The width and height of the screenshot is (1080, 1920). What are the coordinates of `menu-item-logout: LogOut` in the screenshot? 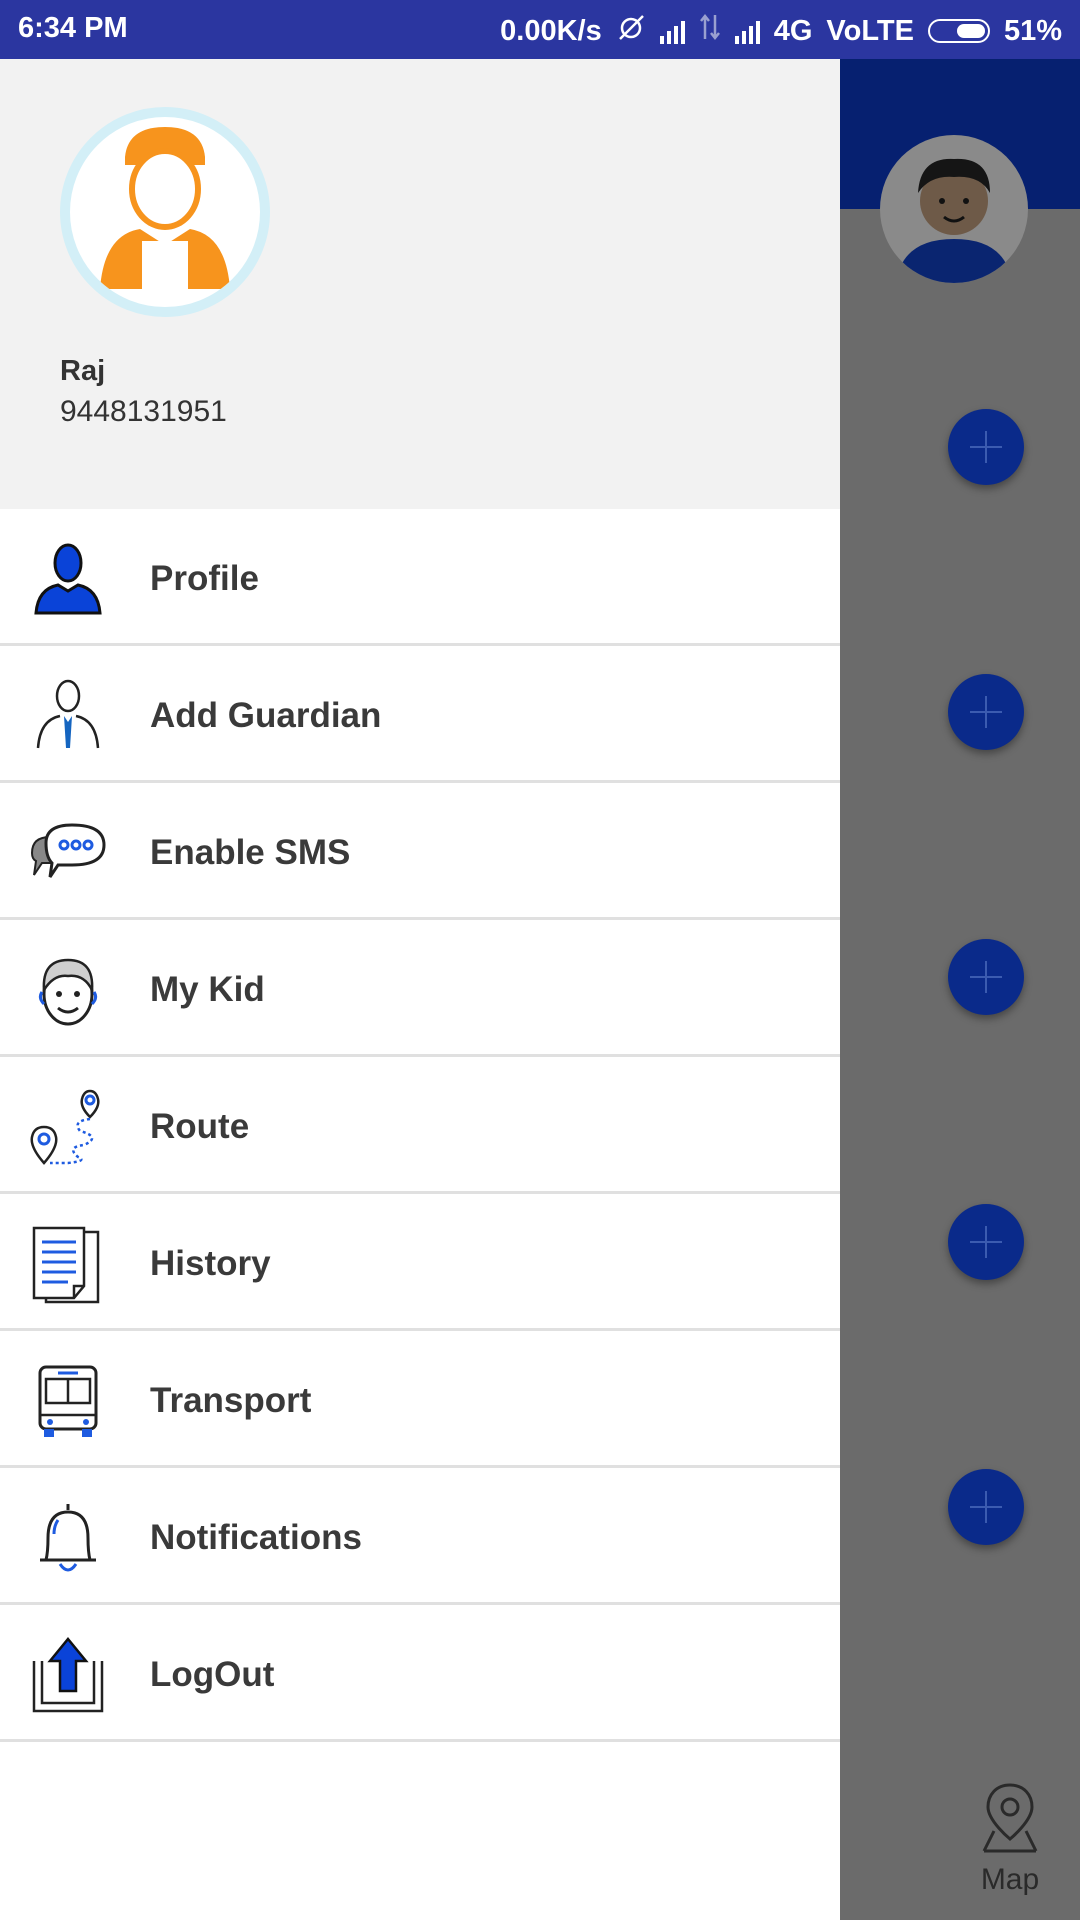 It's located at (420, 1673).